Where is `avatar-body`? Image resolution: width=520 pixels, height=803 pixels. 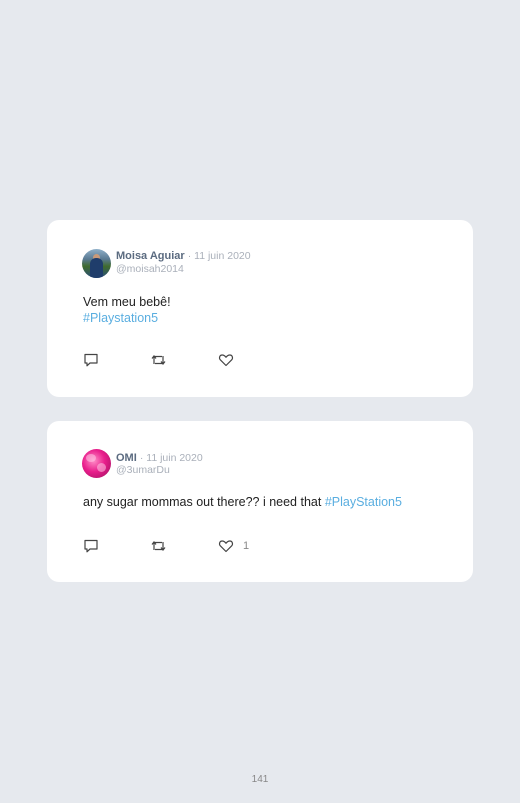
avatar-body is located at coordinates (96, 268).